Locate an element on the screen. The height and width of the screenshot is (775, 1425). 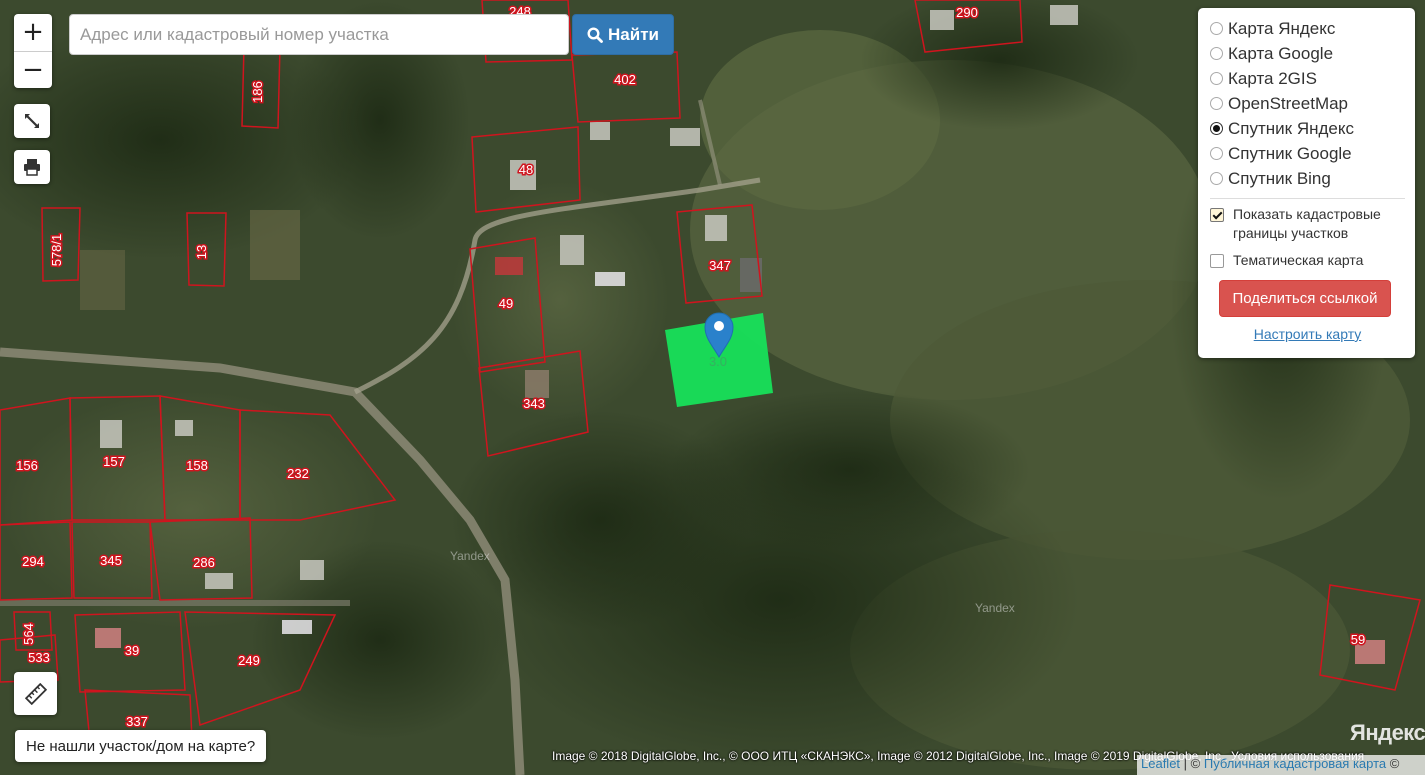
measure-button is located at coordinates (35, 693).